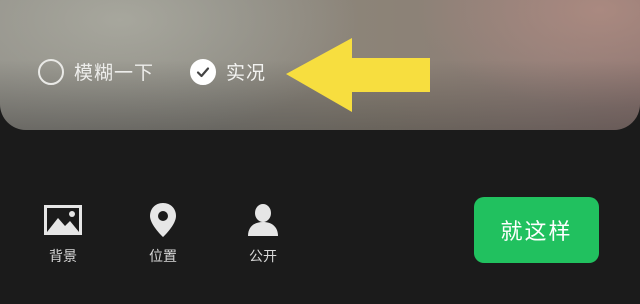 Image resolution: width=640 pixels, height=304 pixels. Describe the element at coordinates (63, 220) in the screenshot. I see `image-icon` at that location.